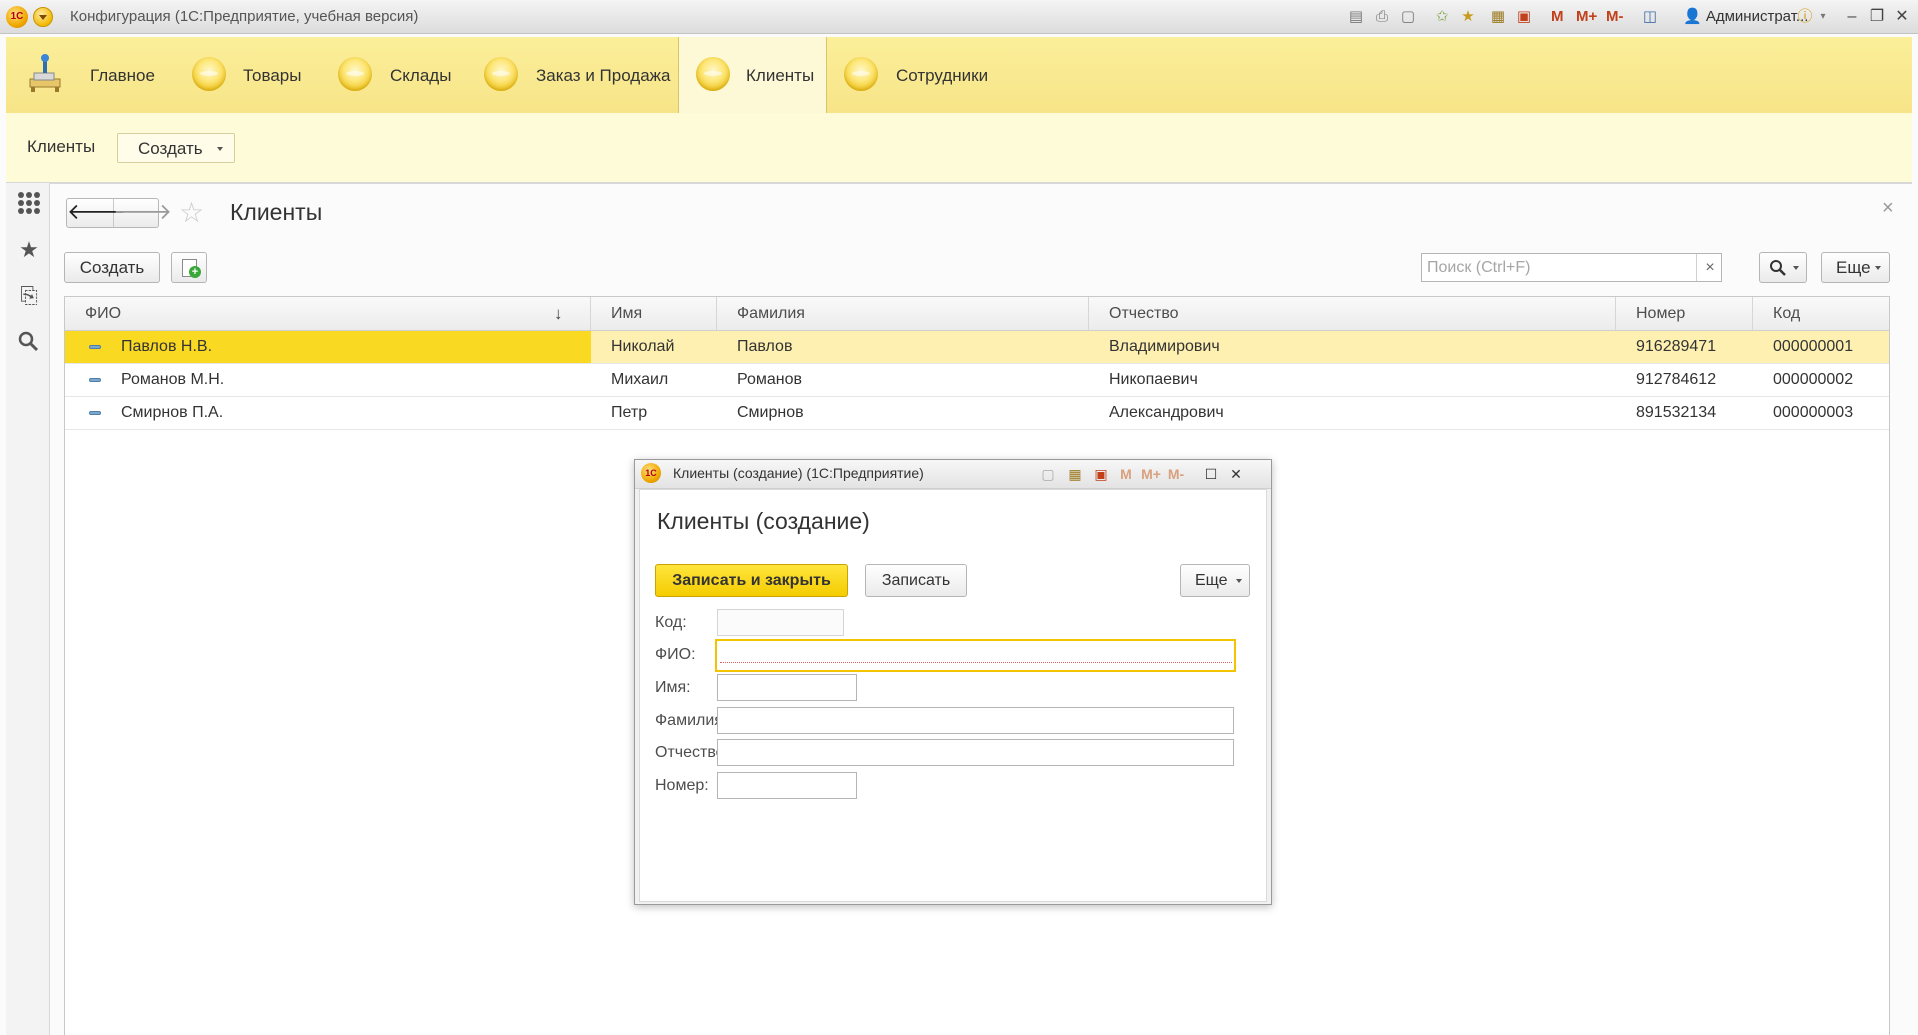 The image size is (1918, 1035). What do you see at coordinates (1215, 580) in the screenshot?
I see `dialog-more-button: Еще` at bounding box center [1215, 580].